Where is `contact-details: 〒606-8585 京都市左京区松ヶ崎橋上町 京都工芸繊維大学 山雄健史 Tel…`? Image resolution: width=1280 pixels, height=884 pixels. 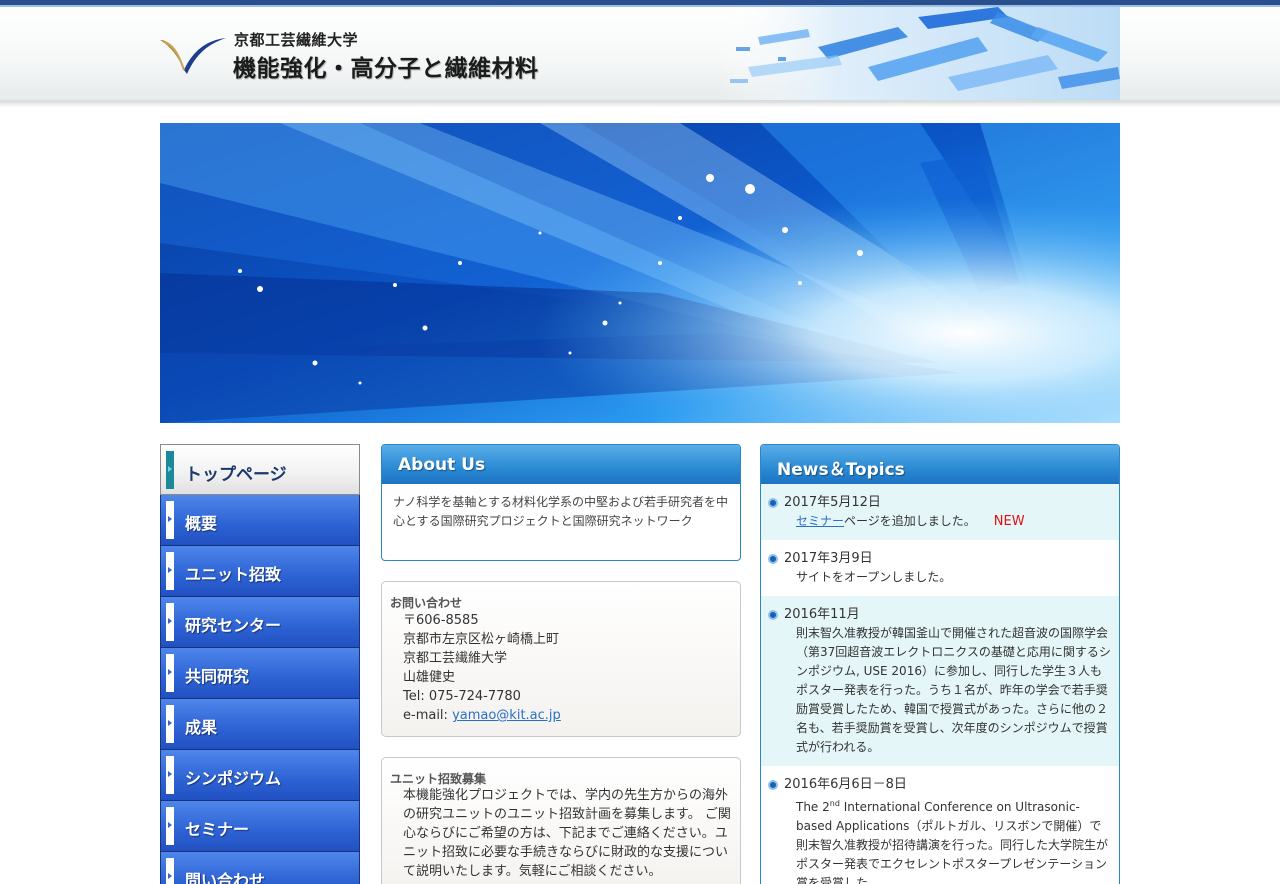
contact-details: 〒606-8585 京都市左京区松ヶ崎橋上町 京都工芸繊維大学 山雄健史 Tel… is located at coordinates (482, 668).